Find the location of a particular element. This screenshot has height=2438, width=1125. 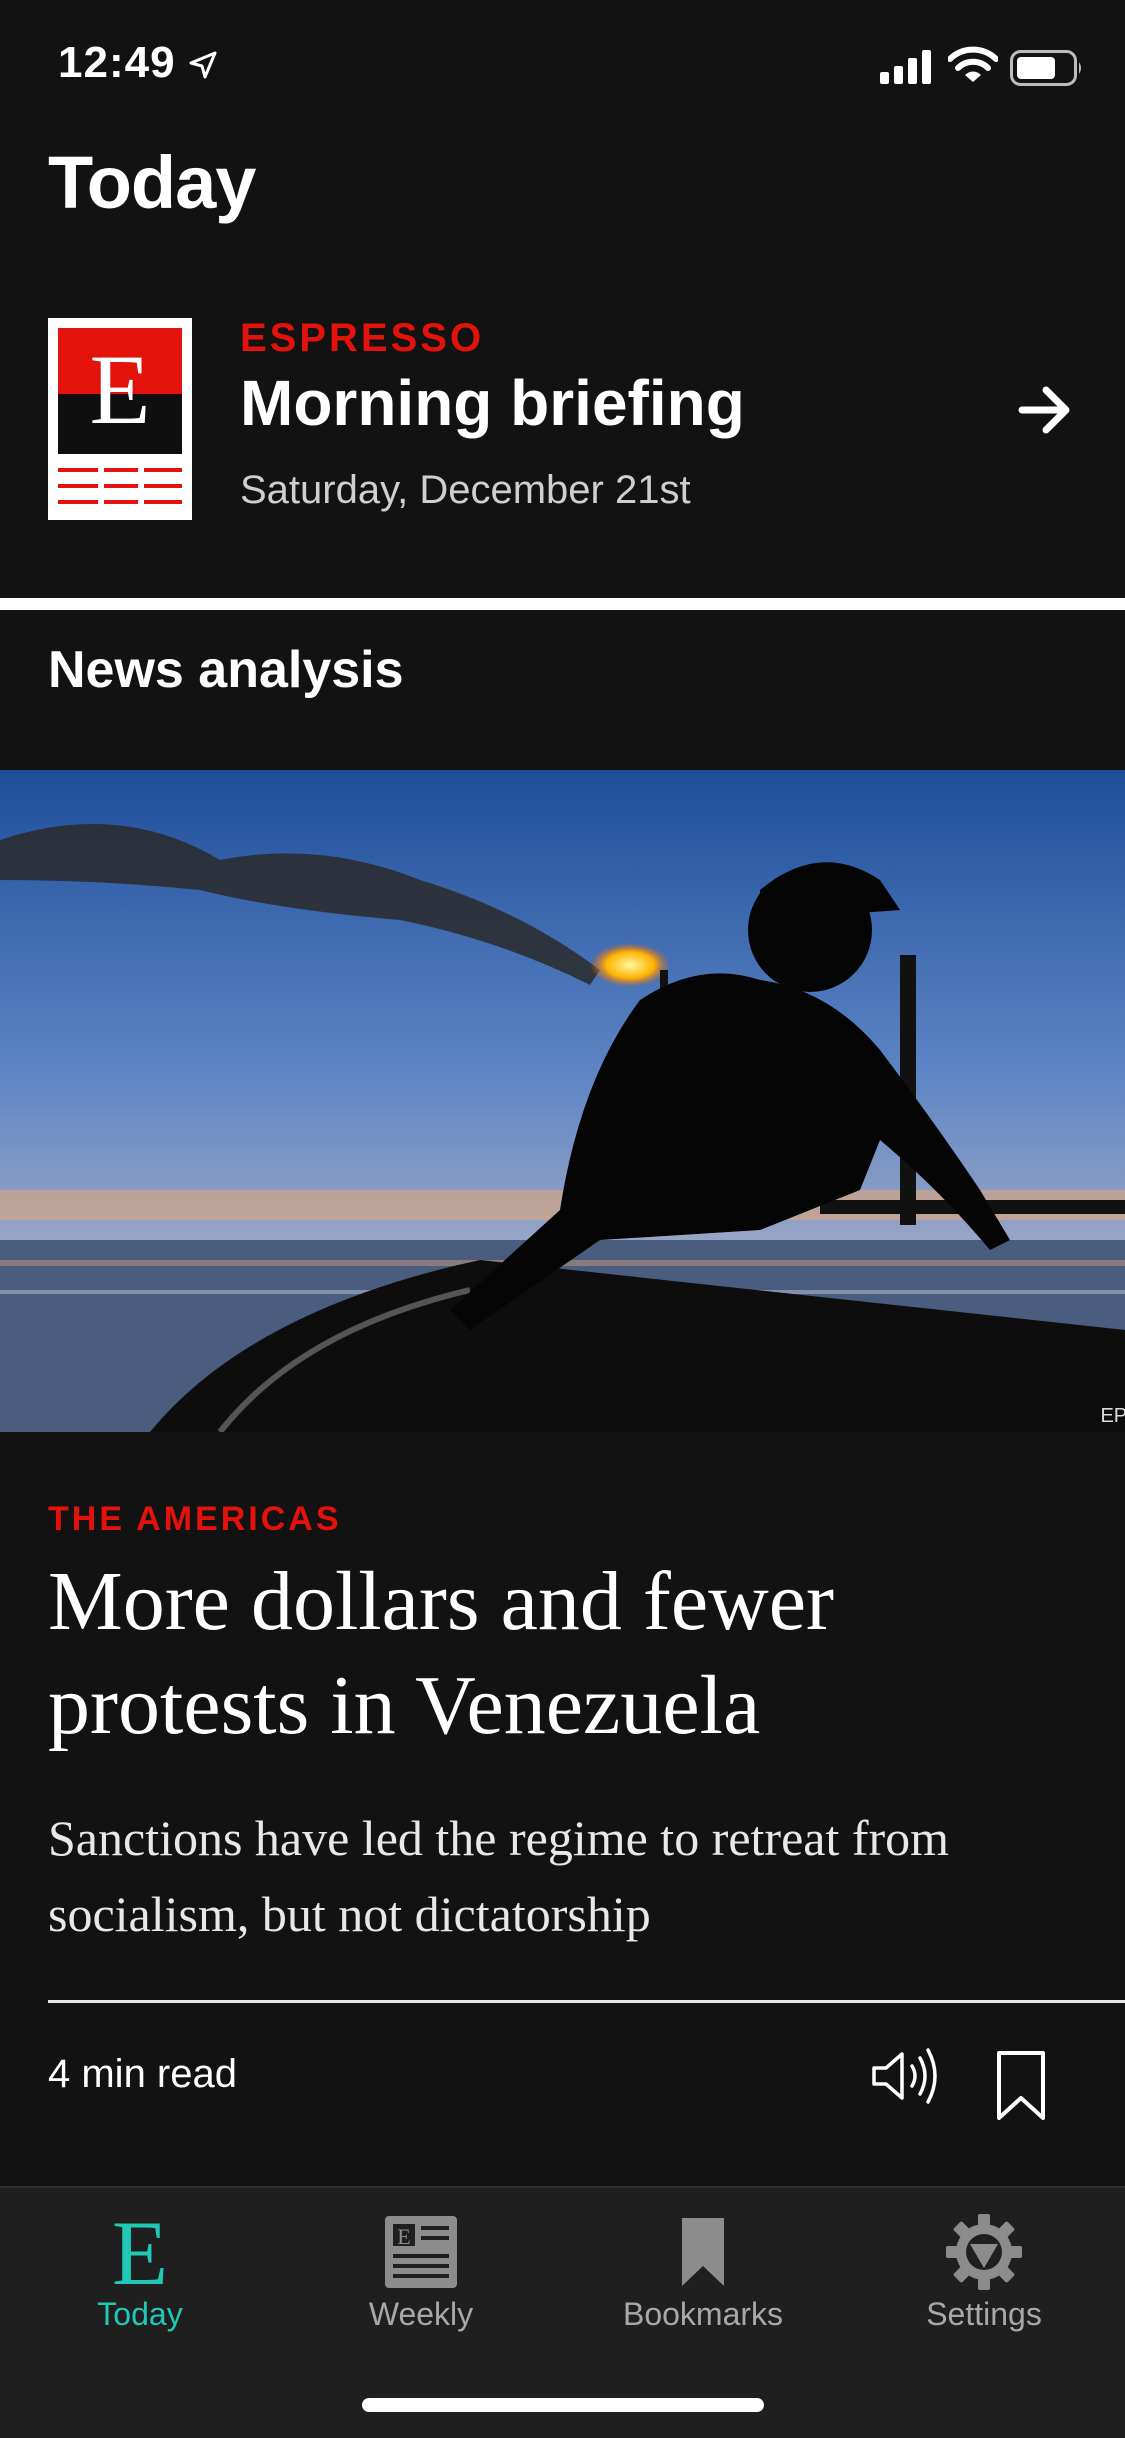

tab-settings: Settings is located at coordinates (984, 2266).